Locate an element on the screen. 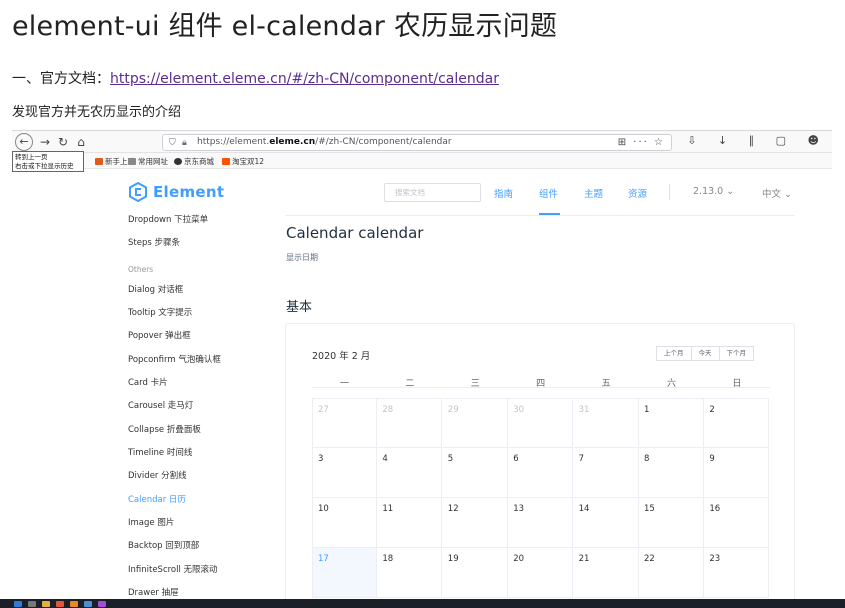 This screenshot has width=845, height=608. sidebar-group-others: Others is located at coordinates (141, 269).